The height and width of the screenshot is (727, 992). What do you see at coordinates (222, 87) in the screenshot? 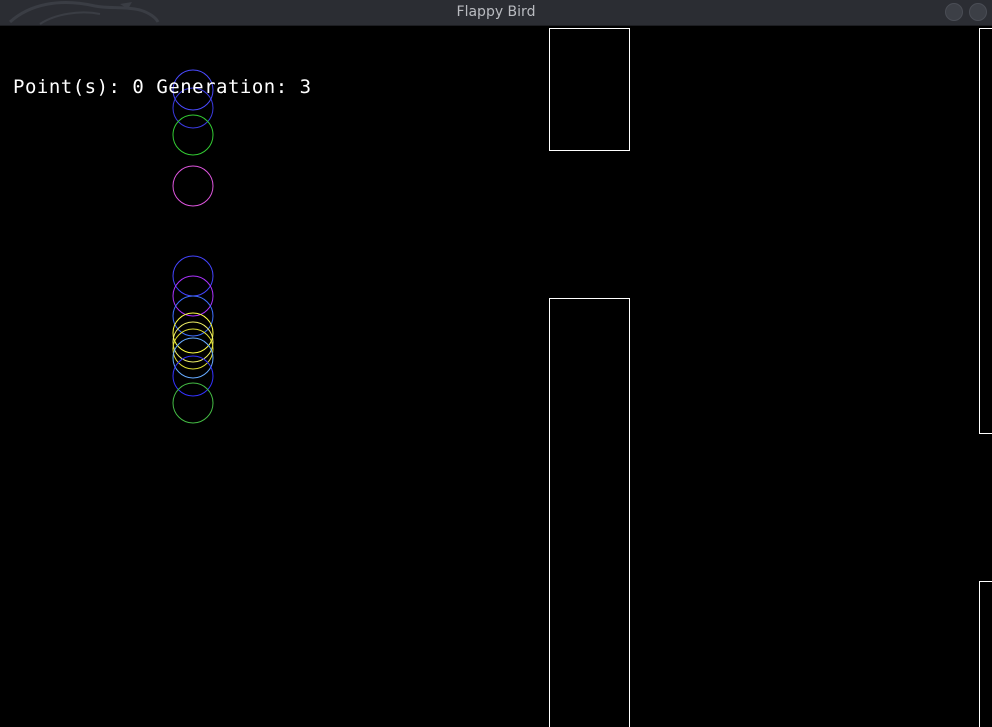
I see `generation-label: Generation:` at bounding box center [222, 87].